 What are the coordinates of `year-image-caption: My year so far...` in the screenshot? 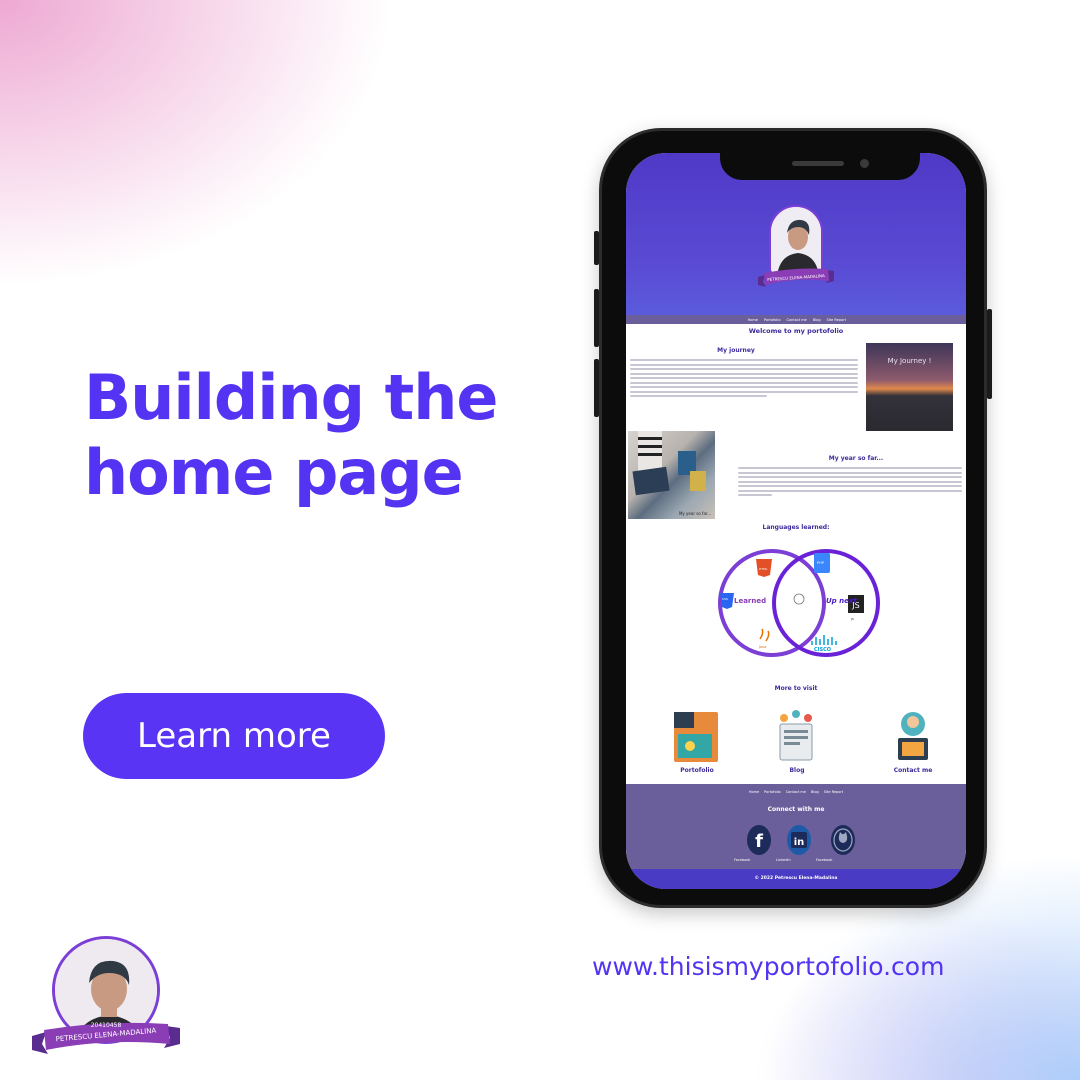 It's located at (694, 513).